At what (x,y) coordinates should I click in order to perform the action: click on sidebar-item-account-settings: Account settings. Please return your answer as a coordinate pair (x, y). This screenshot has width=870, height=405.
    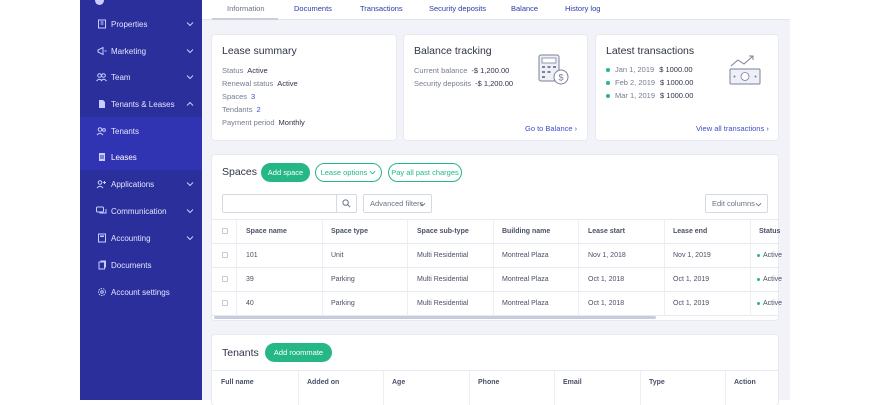
    Looking at the image, I should click on (141, 292).